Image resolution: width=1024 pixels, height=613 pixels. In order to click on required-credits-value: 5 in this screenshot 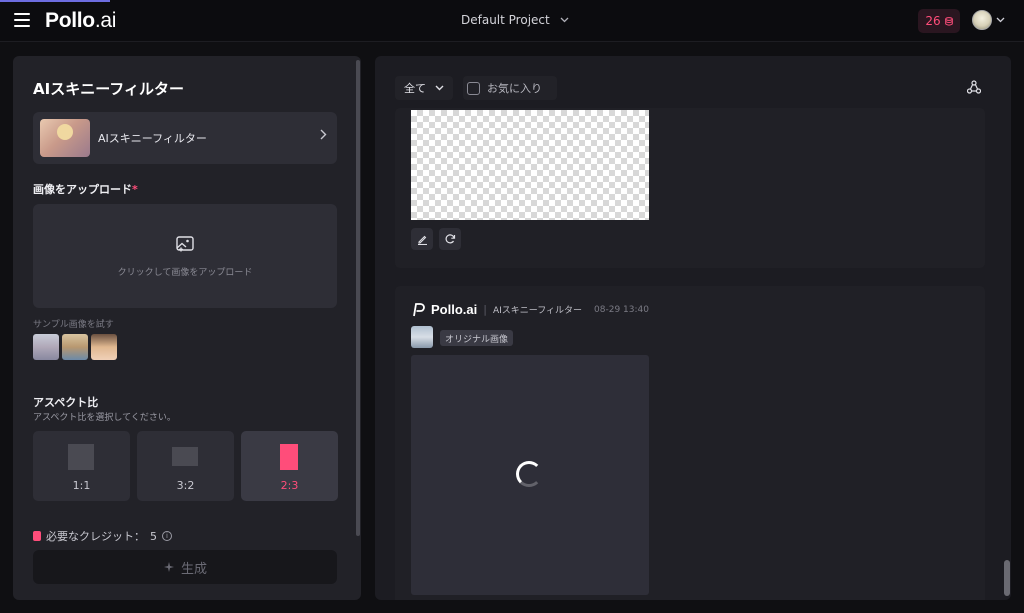, I will do `click(153, 536)`.